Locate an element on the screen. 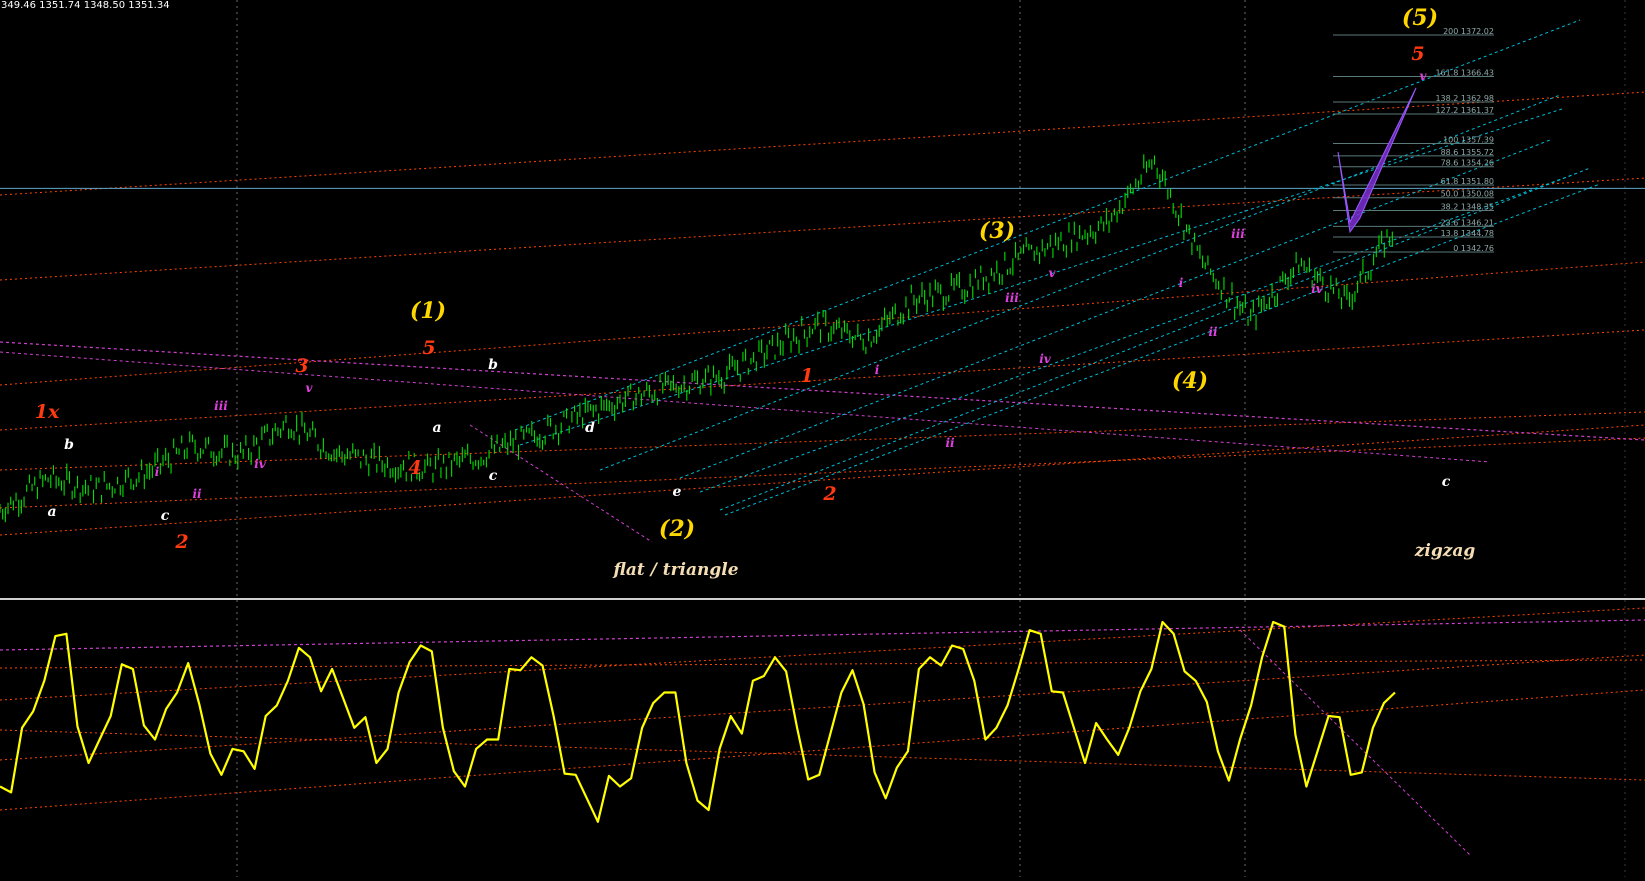  fib-level-label: 100 1357.39 is located at coordinates (1468, 140).